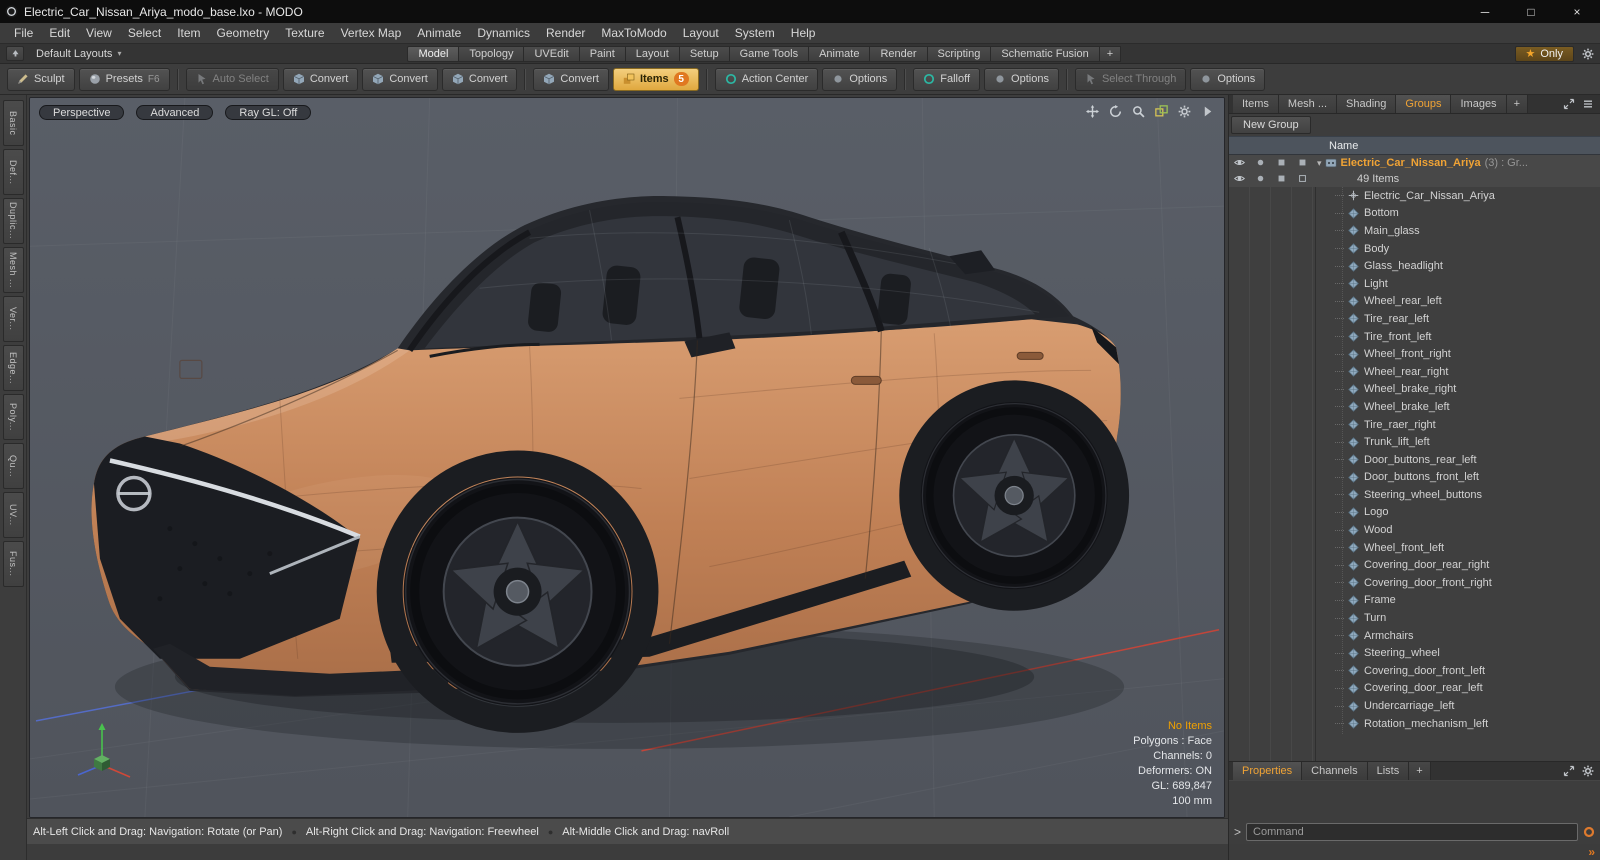 This screenshot has width=1600, height=860. I want to click on panel-tab-items: Items, so click(1256, 104).